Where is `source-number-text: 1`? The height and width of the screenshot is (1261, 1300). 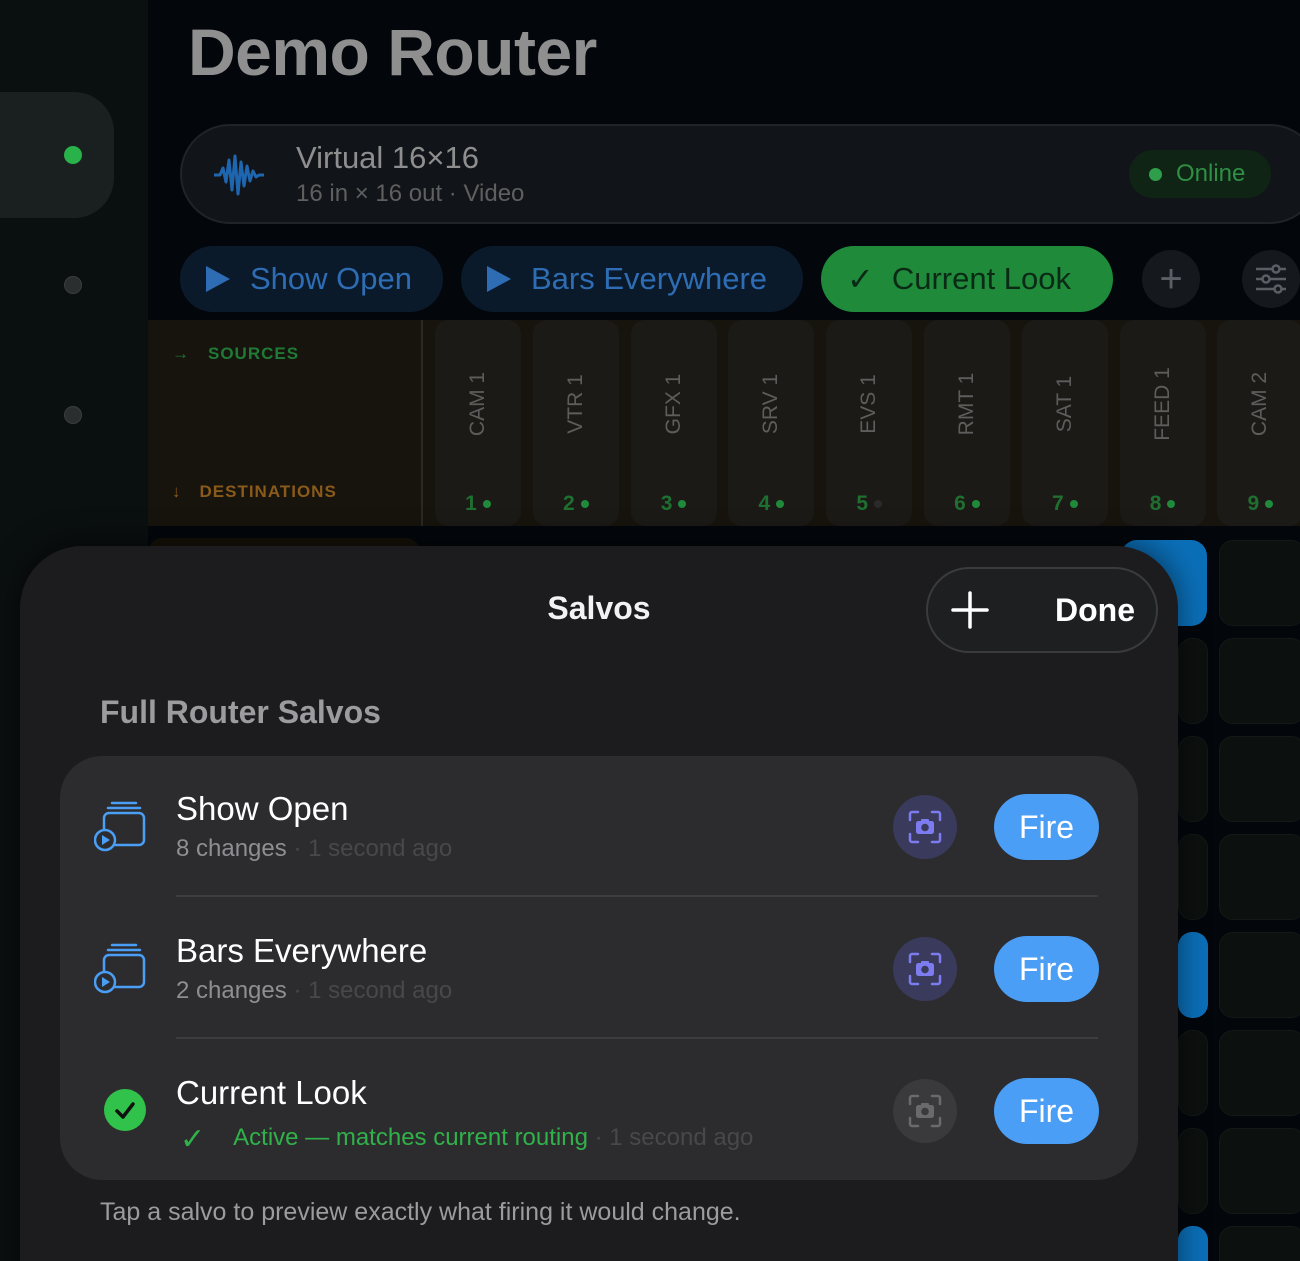
source-number-text: 1 is located at coordinates (471, 503).